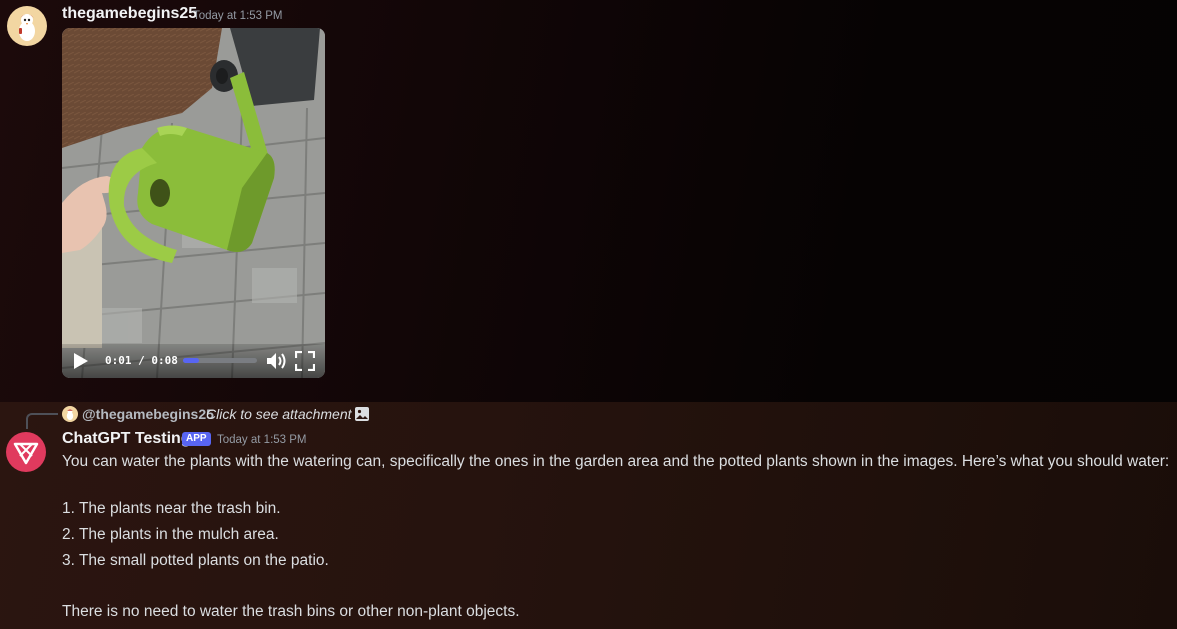 The image size is (1177, 629). Describe the element at coordinates (220, 360) in the screenshot. I see `video-progress-bar` at that location.